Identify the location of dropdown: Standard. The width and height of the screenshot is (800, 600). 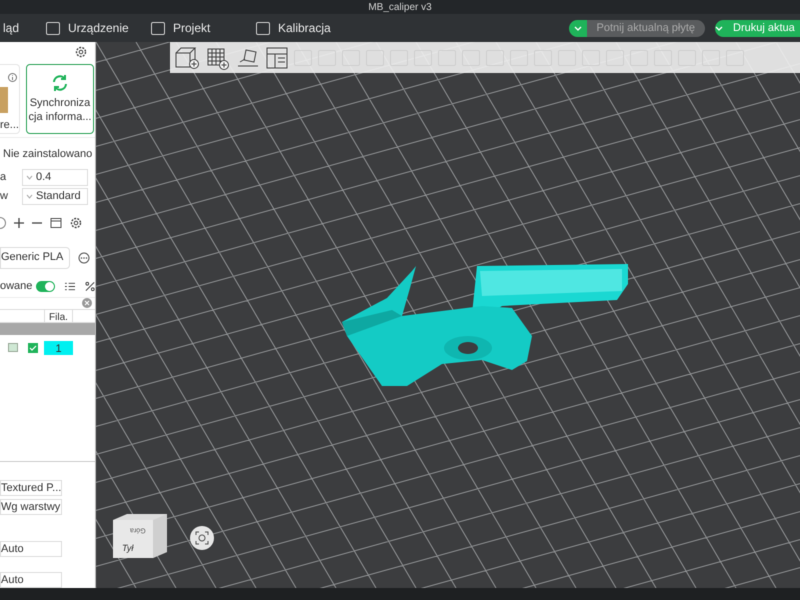
(55, 196).